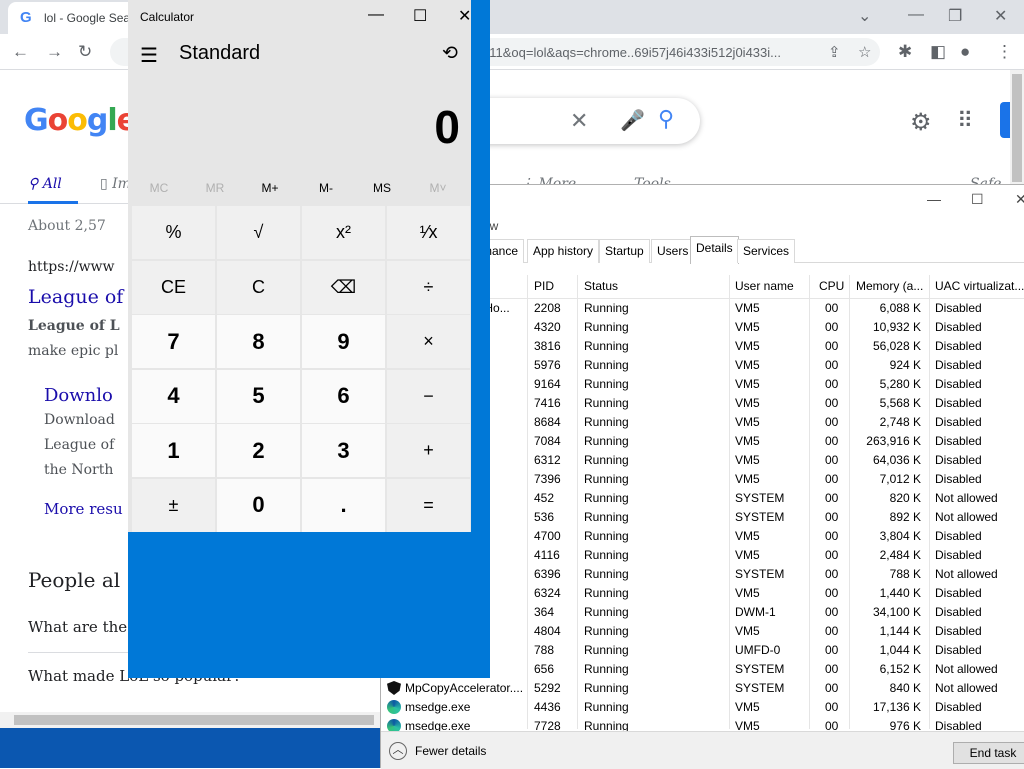 This screenshot has width=1024, height=769. Describe the element at coordinates (428, 287) in the screenshot. I see `divide-button: ÷` at that location.